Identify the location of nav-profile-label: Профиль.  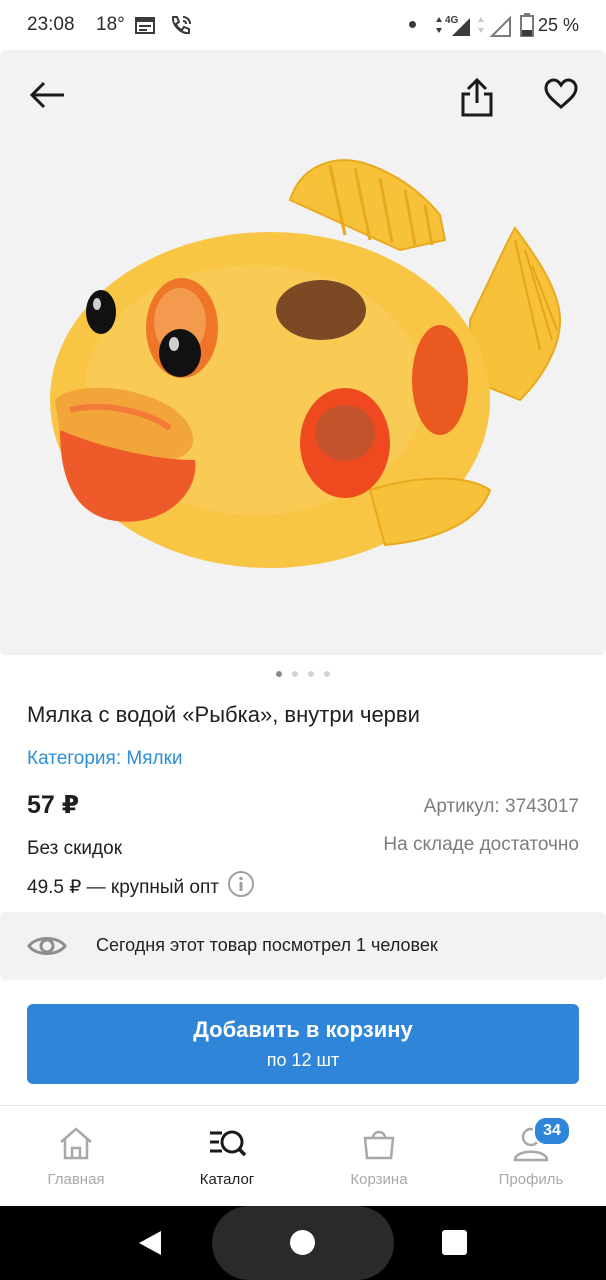
(531, 1179).